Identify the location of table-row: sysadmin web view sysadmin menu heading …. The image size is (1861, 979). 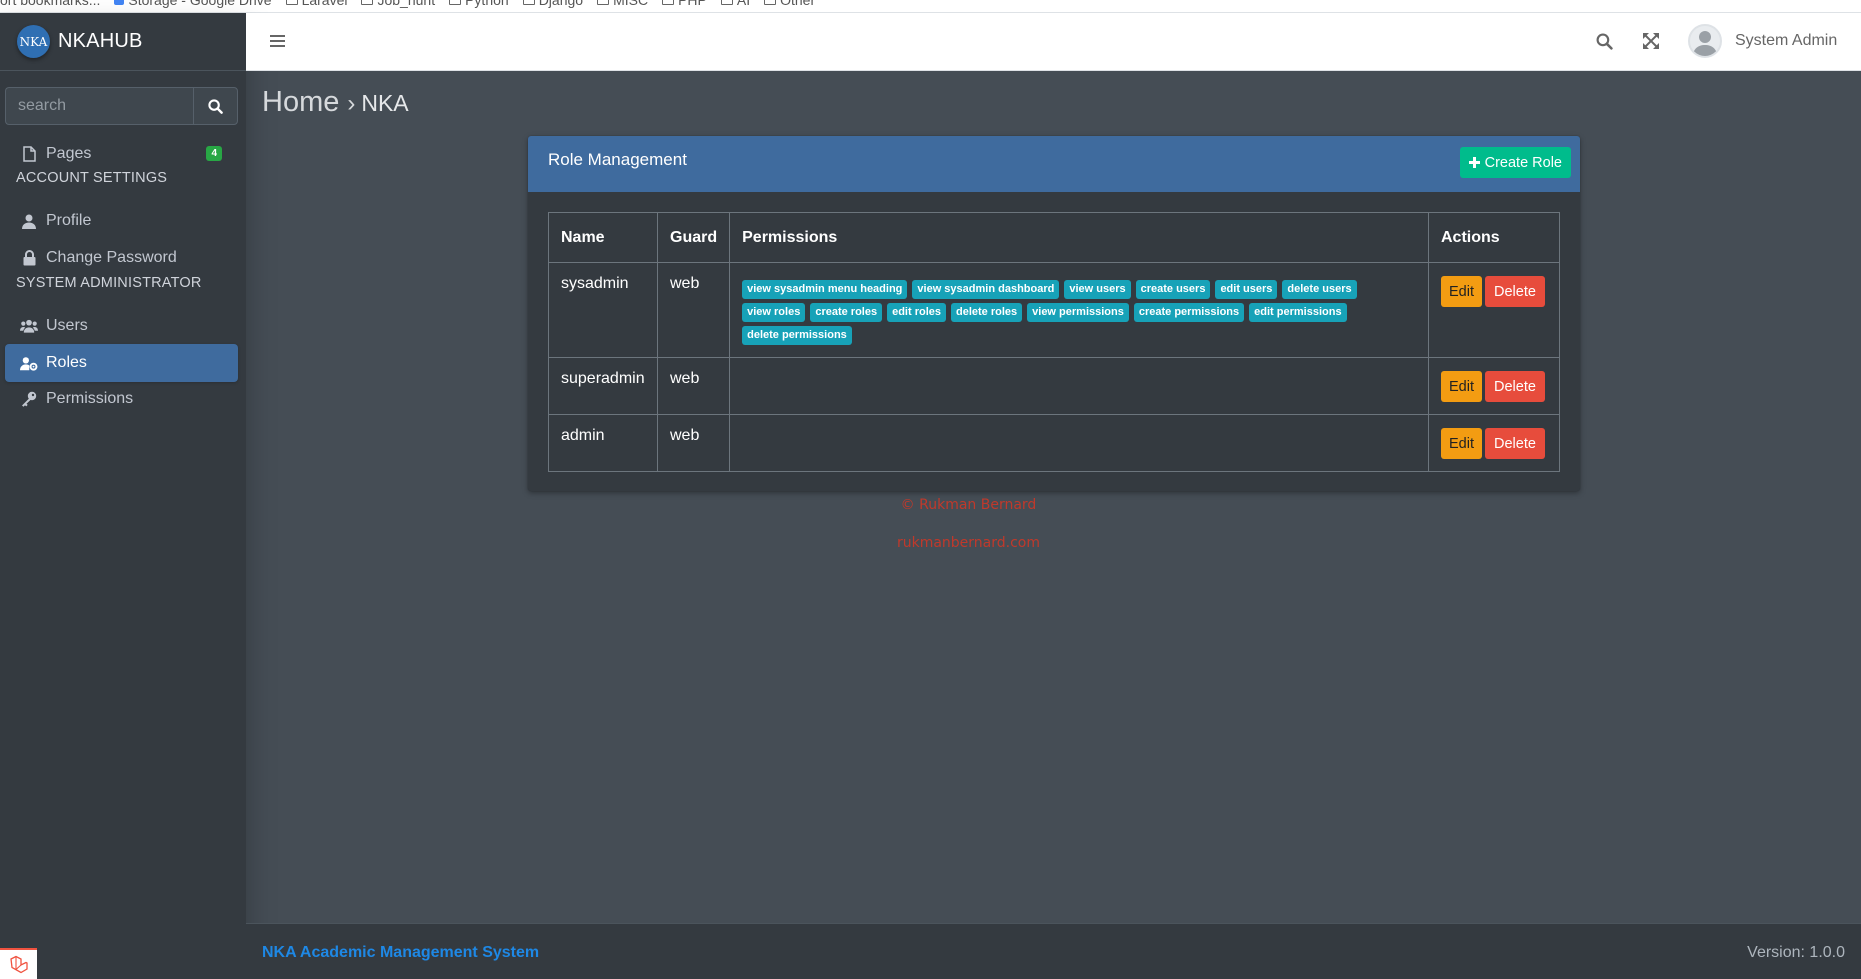
(1054, 310).